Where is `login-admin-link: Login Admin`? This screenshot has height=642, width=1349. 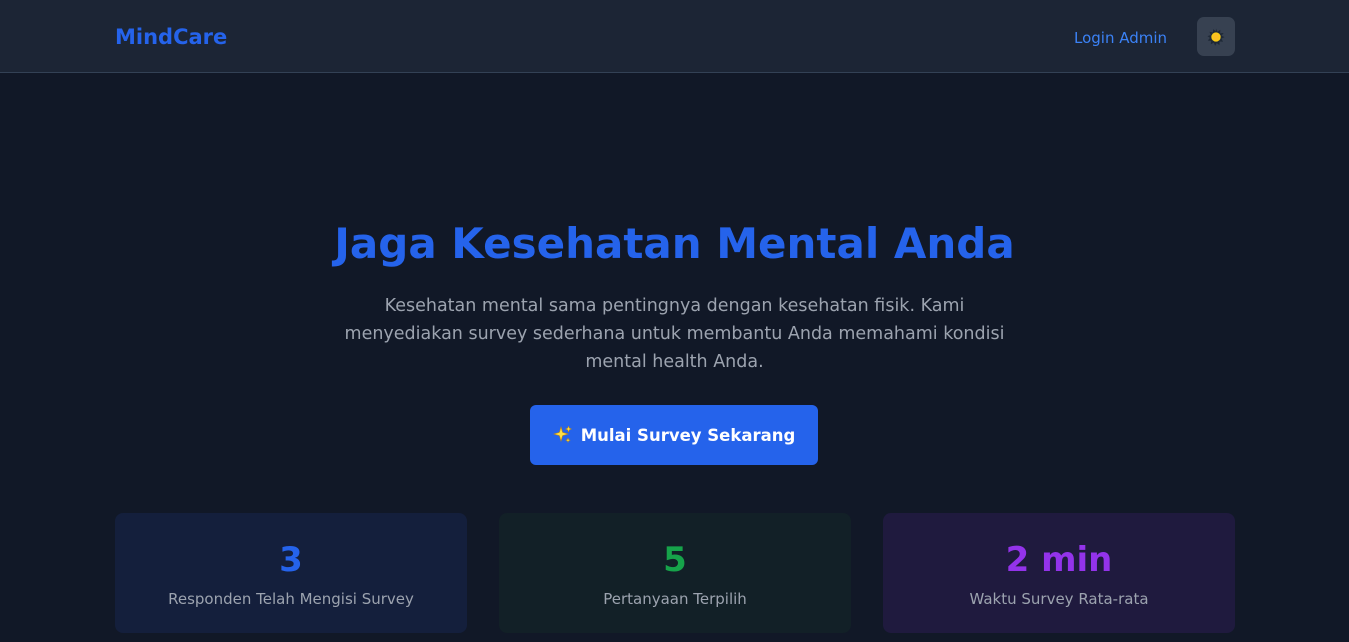
login-admin-link: Login Admin is located at coordinates (1120, 38).